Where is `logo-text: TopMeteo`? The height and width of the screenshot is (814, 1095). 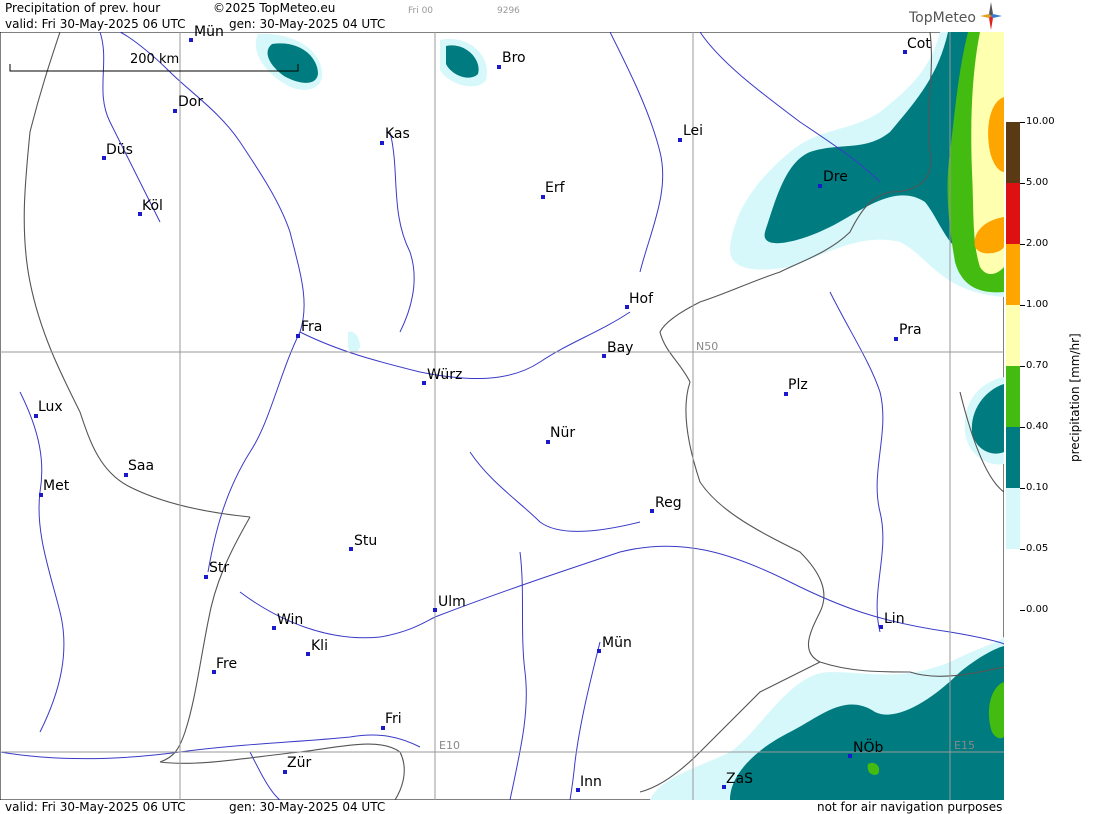
logo-text: TopMeteo is located at coordinates (942, 18).